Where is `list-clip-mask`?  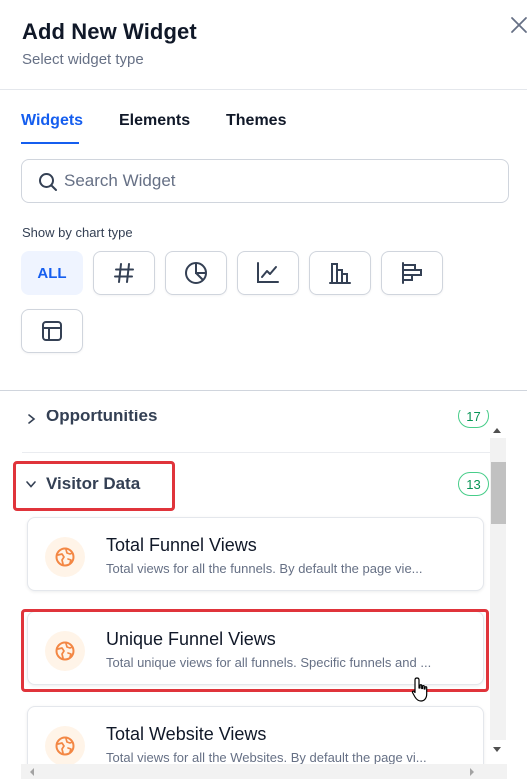 list-clip-mask is located at coordinates (263, 400).